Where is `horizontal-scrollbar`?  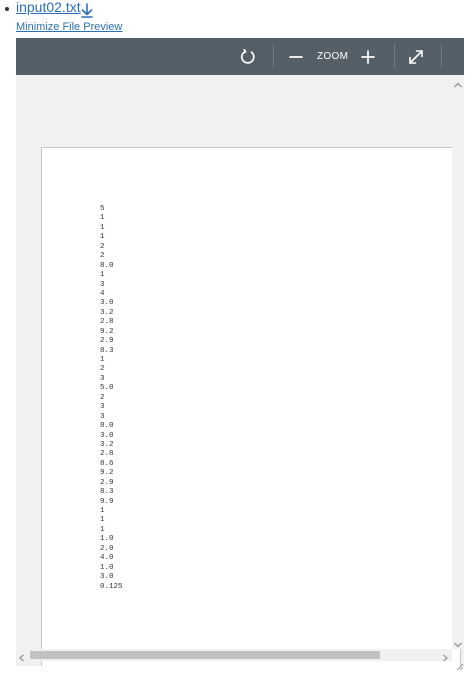
horizontal-scrollbar is located at coordinates (234, 655).